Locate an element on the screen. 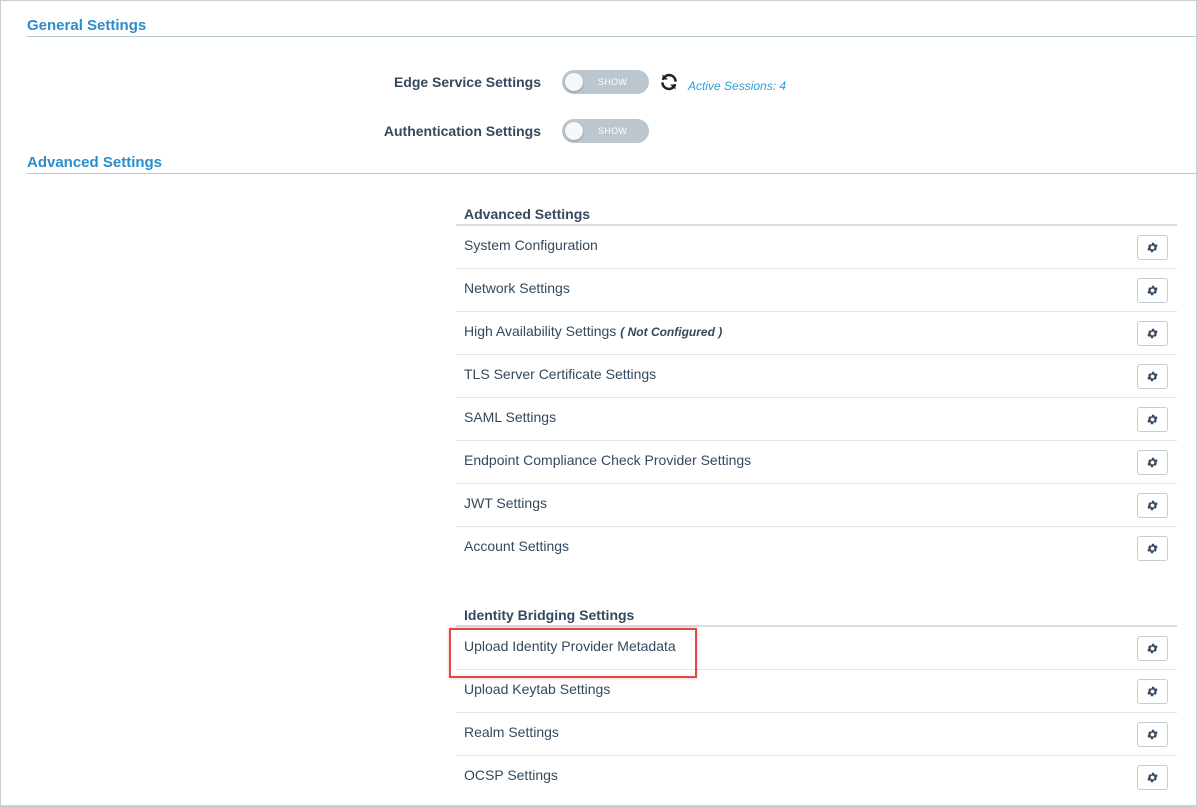 The height and width of the screenshot is (808, 1197). settings-row-label: Realm Settings is located at coordinates (511, 732).